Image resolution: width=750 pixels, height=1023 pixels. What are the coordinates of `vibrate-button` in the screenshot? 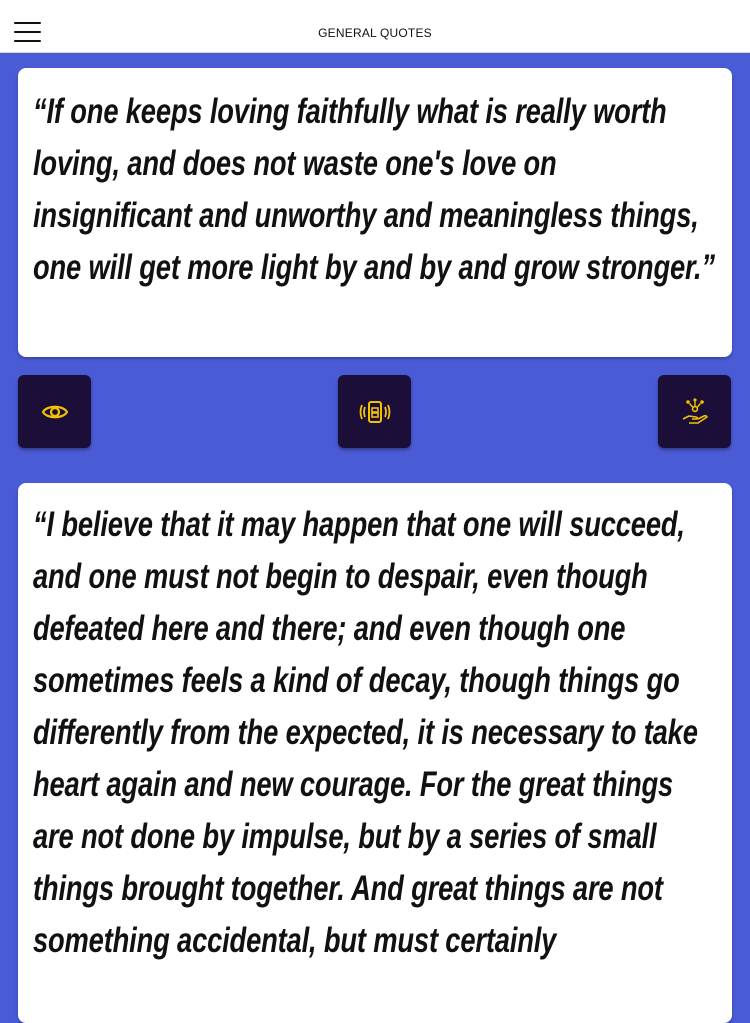 It's located at (374, 411).